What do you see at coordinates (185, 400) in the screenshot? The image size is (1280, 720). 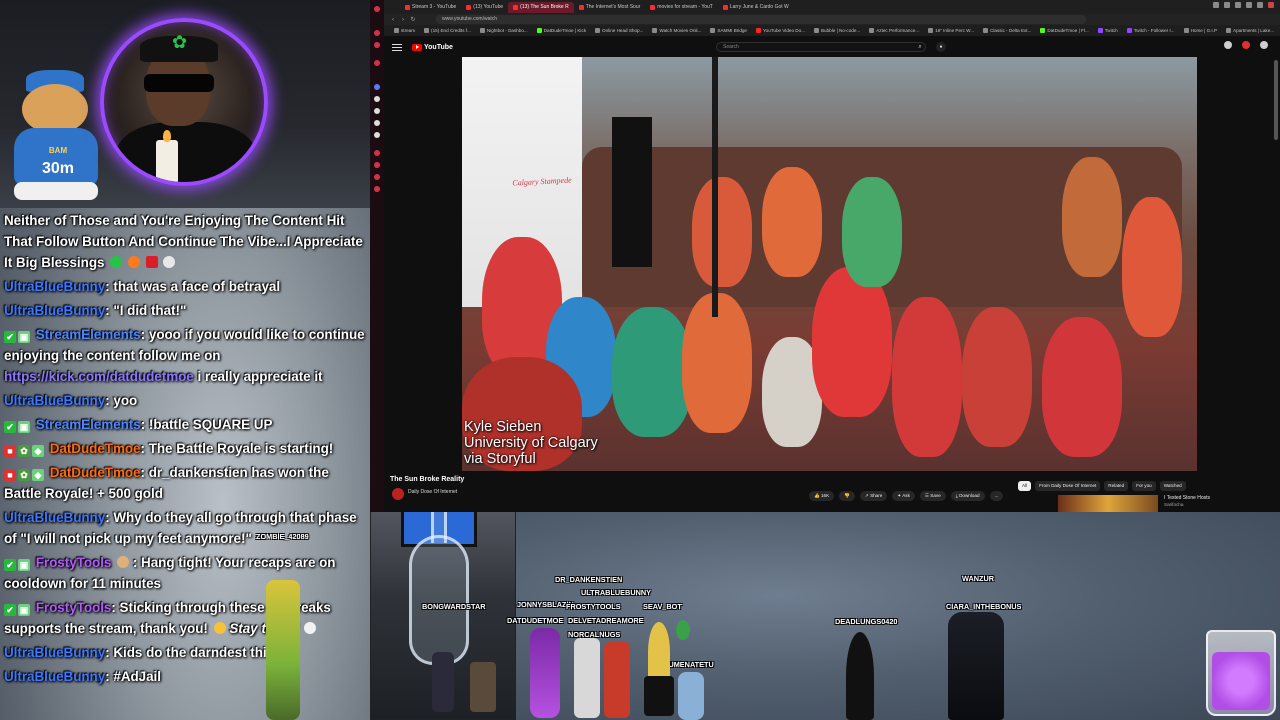 I see `chat-message: UltraBlueBunny: yoo` at bounding box center [185, 400].